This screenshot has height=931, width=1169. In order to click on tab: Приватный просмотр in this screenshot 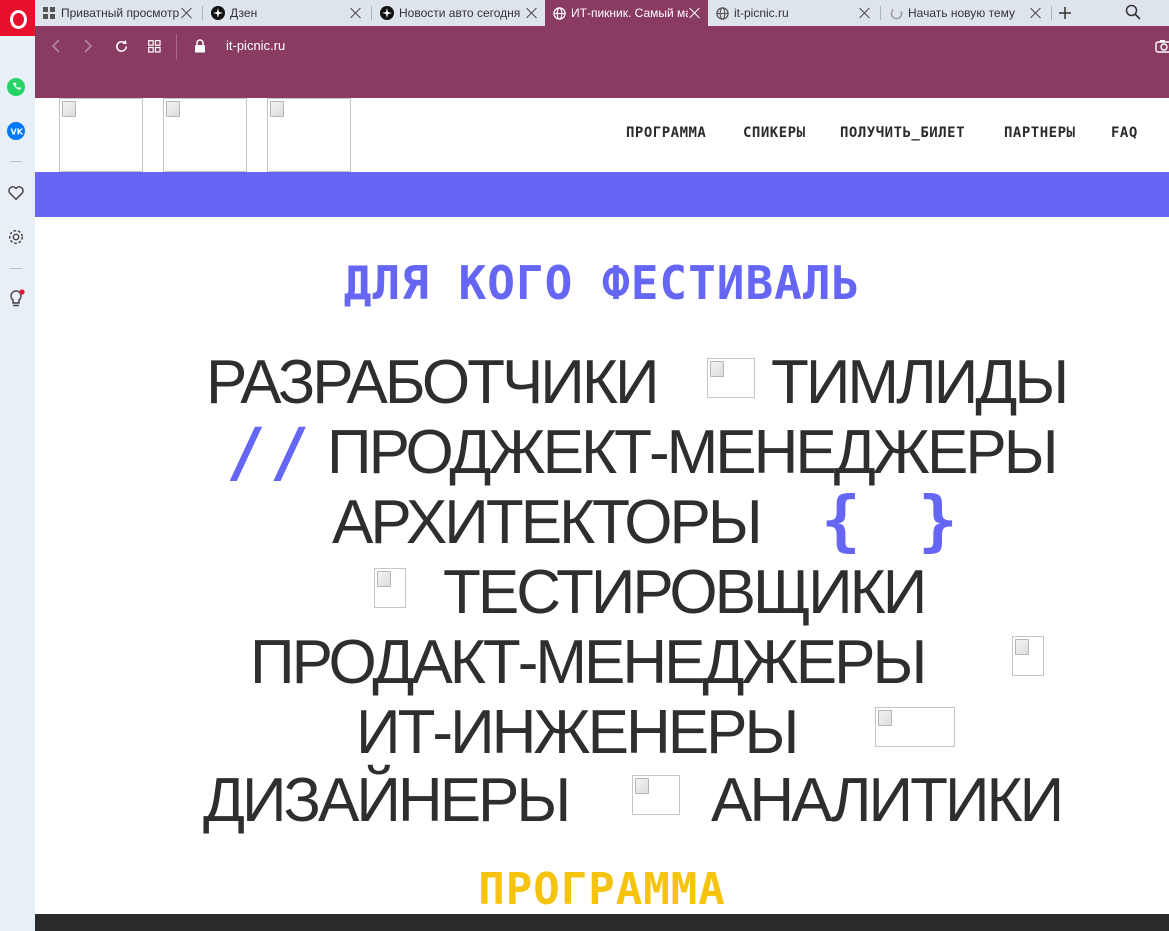, I will do `click(117, 13)`.